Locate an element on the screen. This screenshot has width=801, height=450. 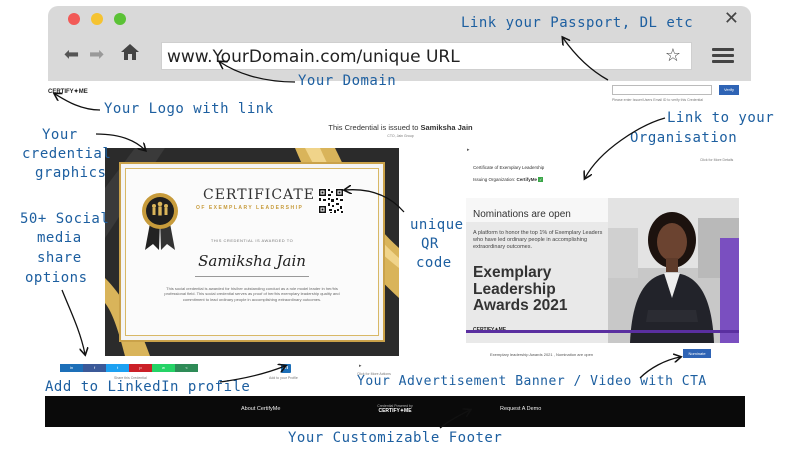
annotation-social-3: share is located at coordinates (59, 258).